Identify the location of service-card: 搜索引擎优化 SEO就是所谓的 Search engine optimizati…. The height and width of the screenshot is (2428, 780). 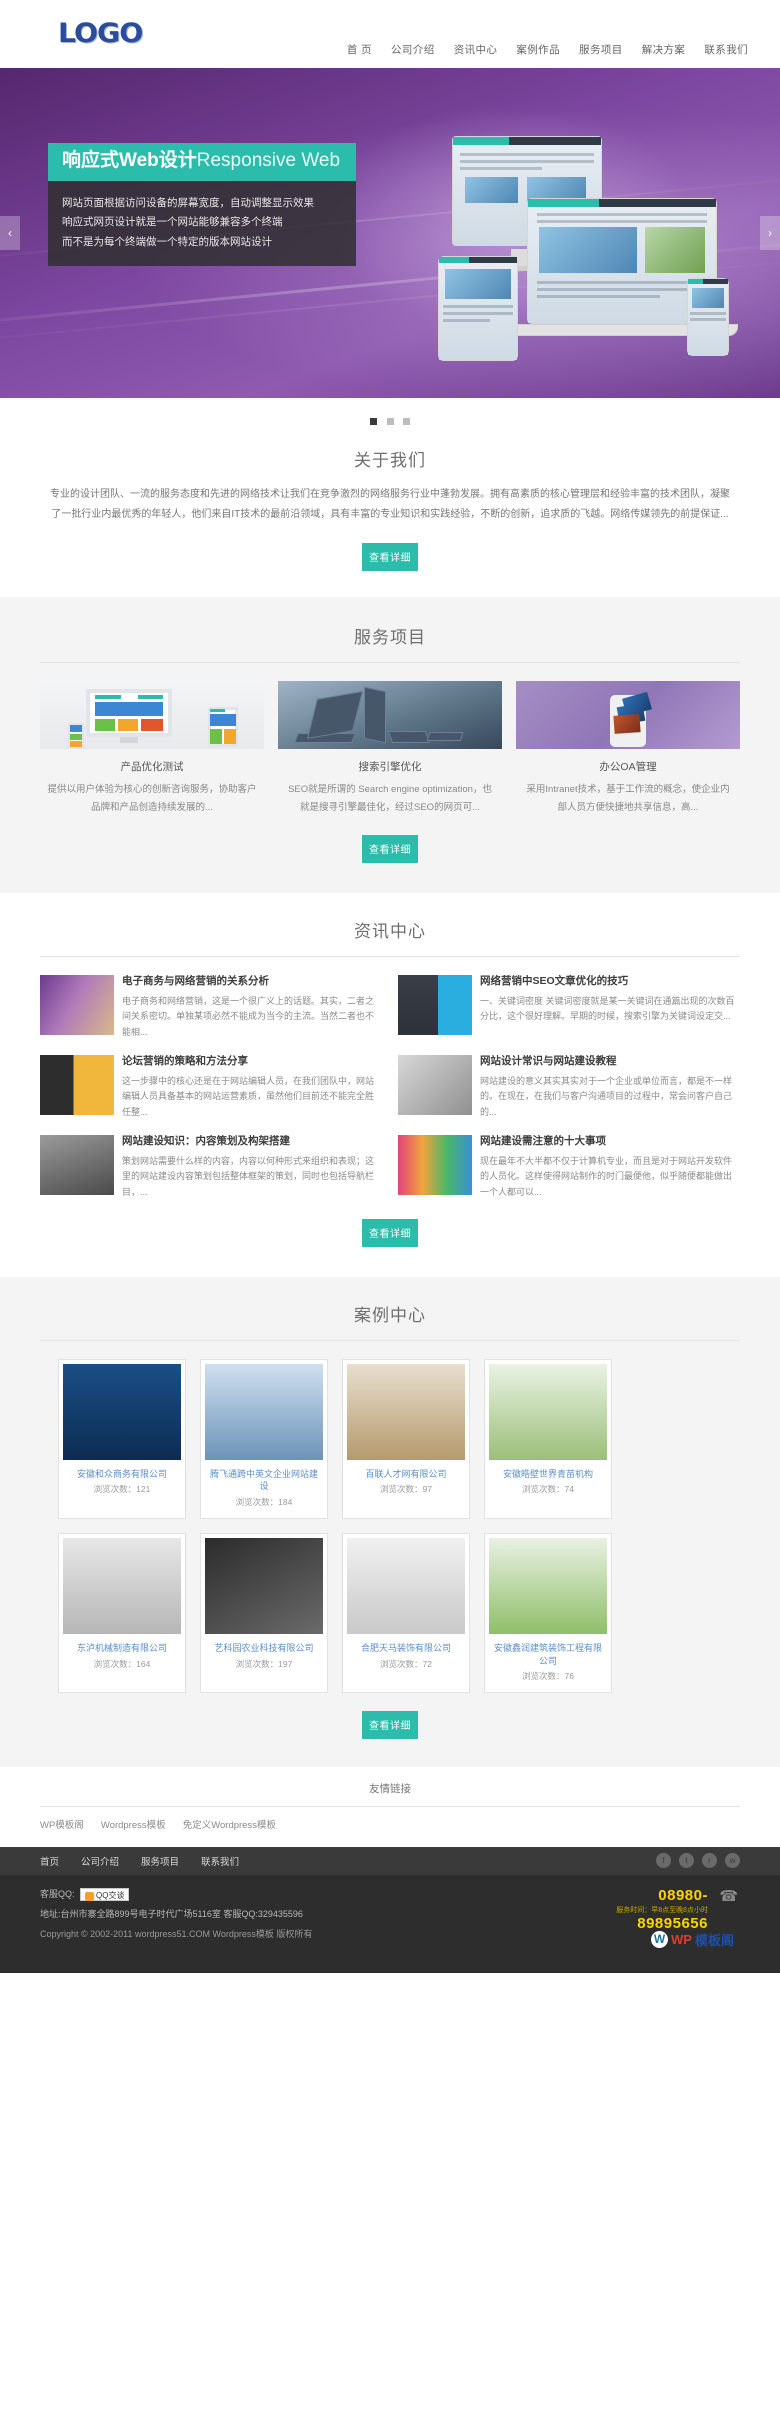
(390, 749).